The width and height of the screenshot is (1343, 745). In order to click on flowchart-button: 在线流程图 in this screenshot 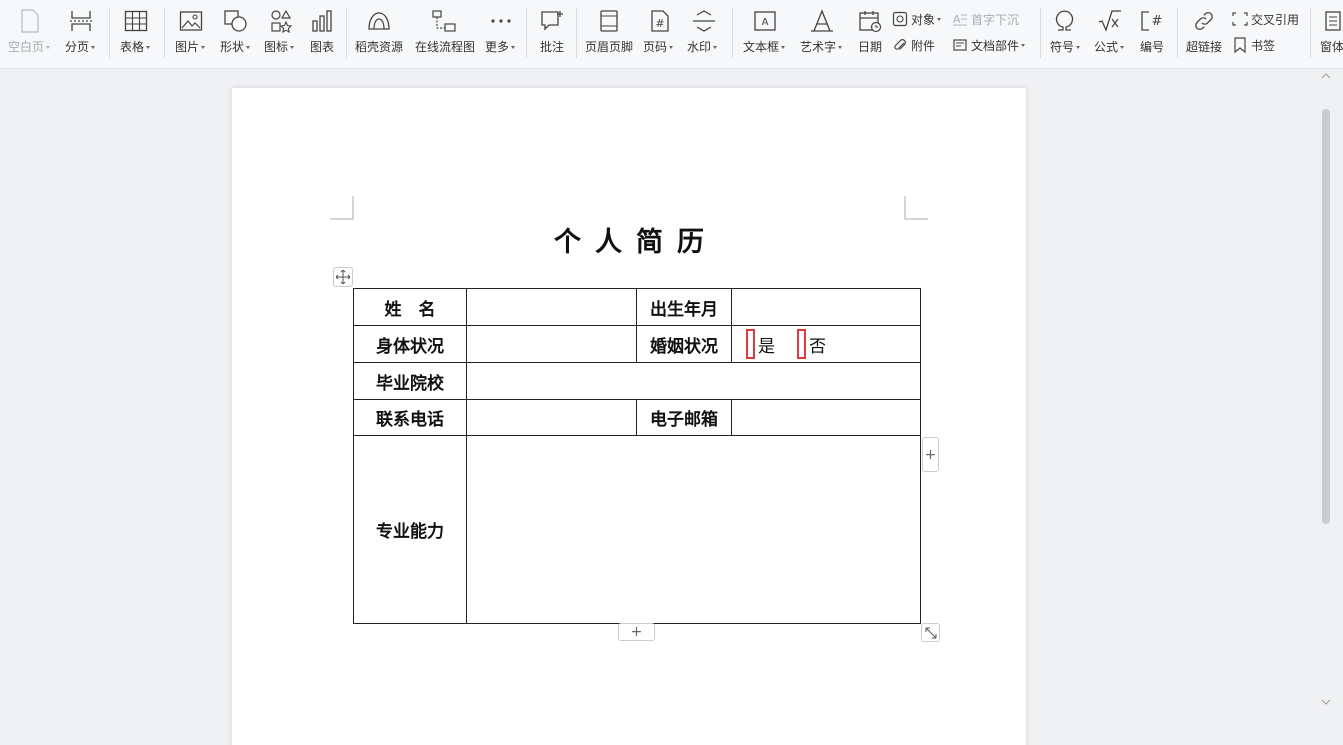, I will do `click(444, 33)`.